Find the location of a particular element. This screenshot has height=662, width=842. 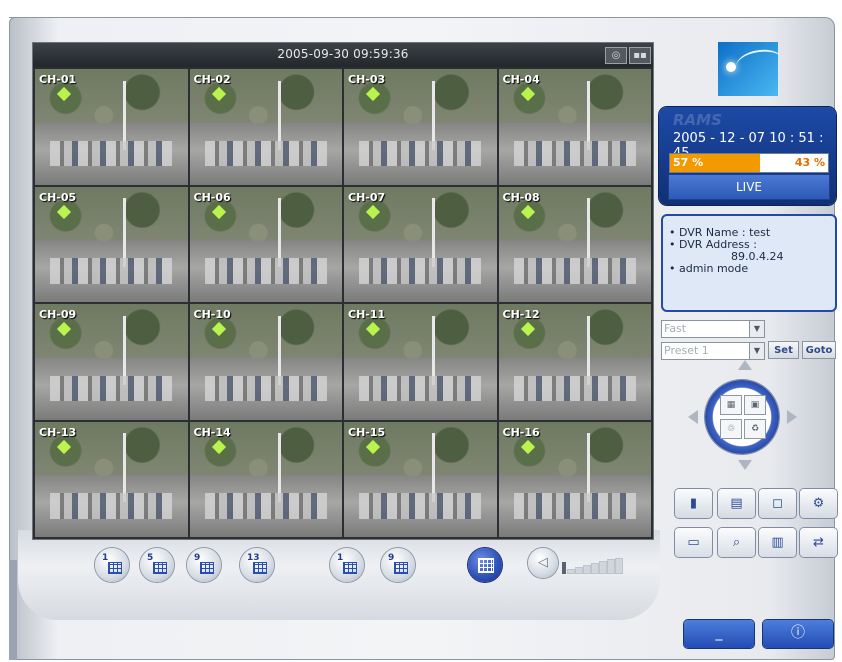

camera-cell: CH-11 is located at coordinates (420, 362).